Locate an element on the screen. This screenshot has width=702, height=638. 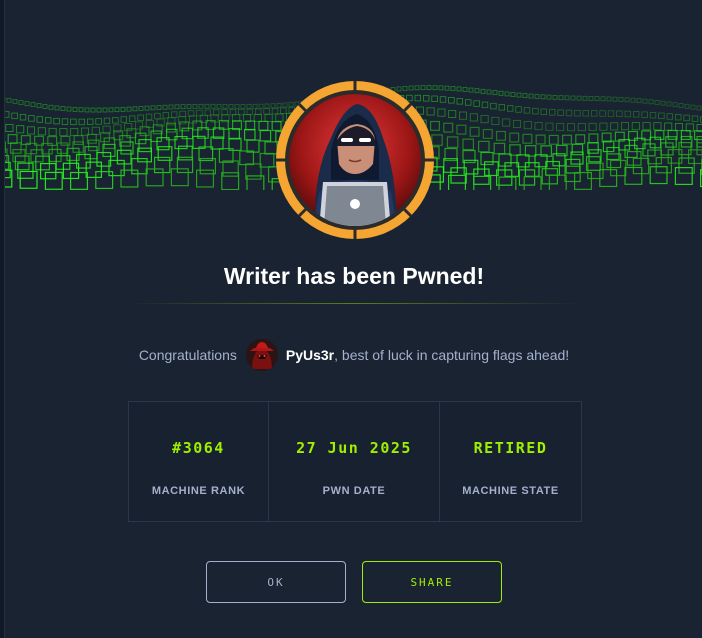
hooded-hacker-laptop-icon is located at coordinates (355, 160).